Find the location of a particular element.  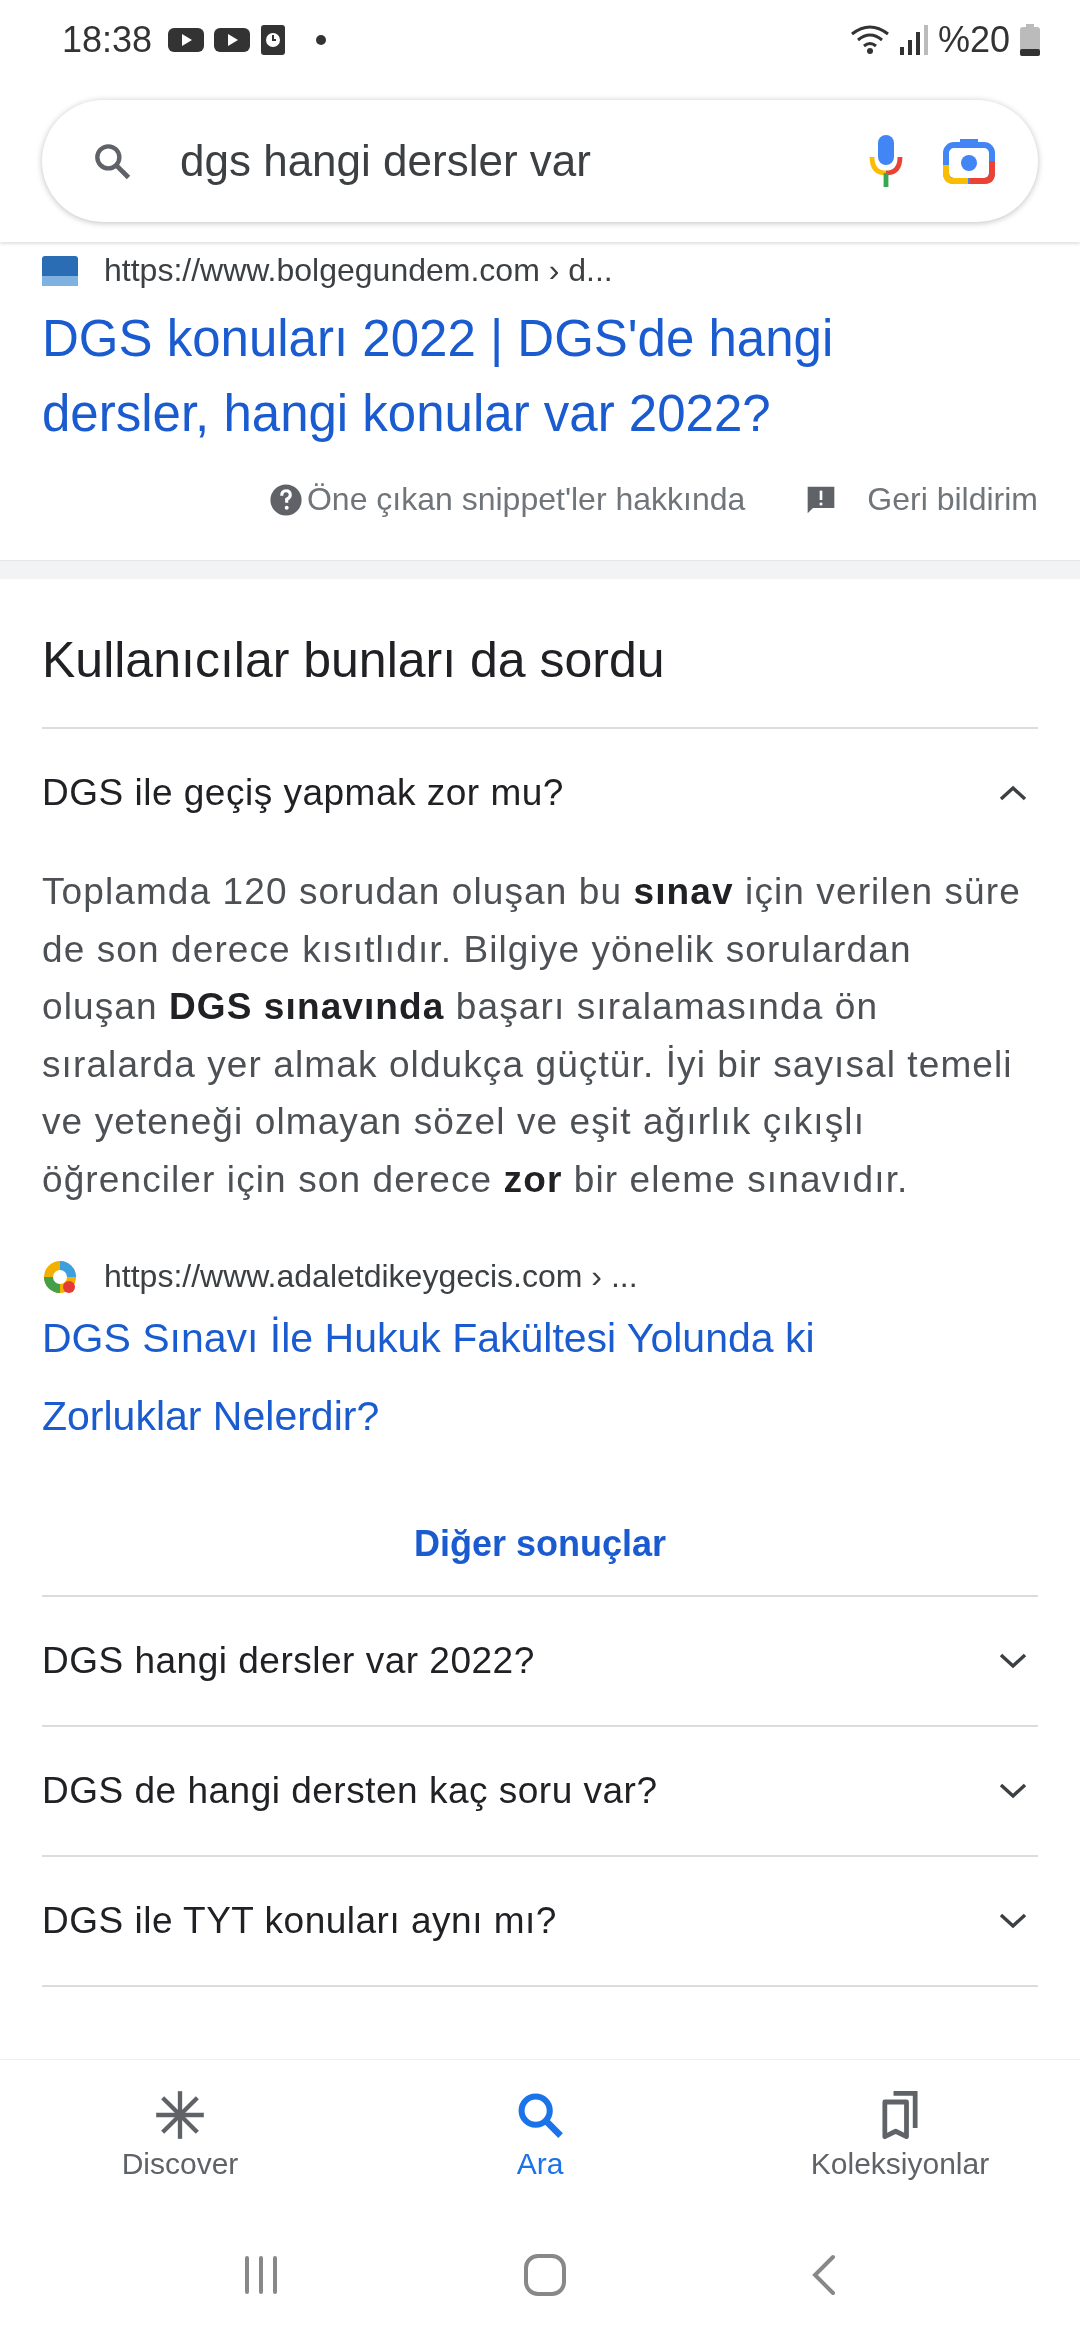

result-title-link: DGS konuları 2022 | DGS'de hangi dersler, hangi konular var 2022? is located at coordinates (507, 376).